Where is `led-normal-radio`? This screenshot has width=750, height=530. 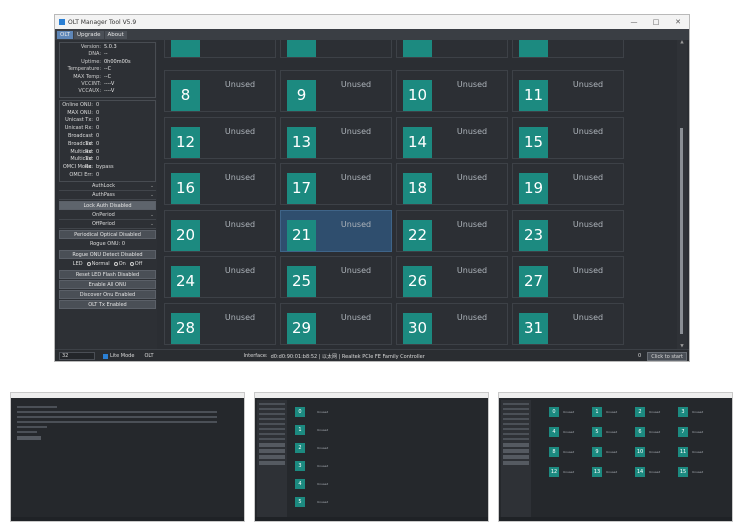 led-normal-radio is located at coordinates (88, 264).